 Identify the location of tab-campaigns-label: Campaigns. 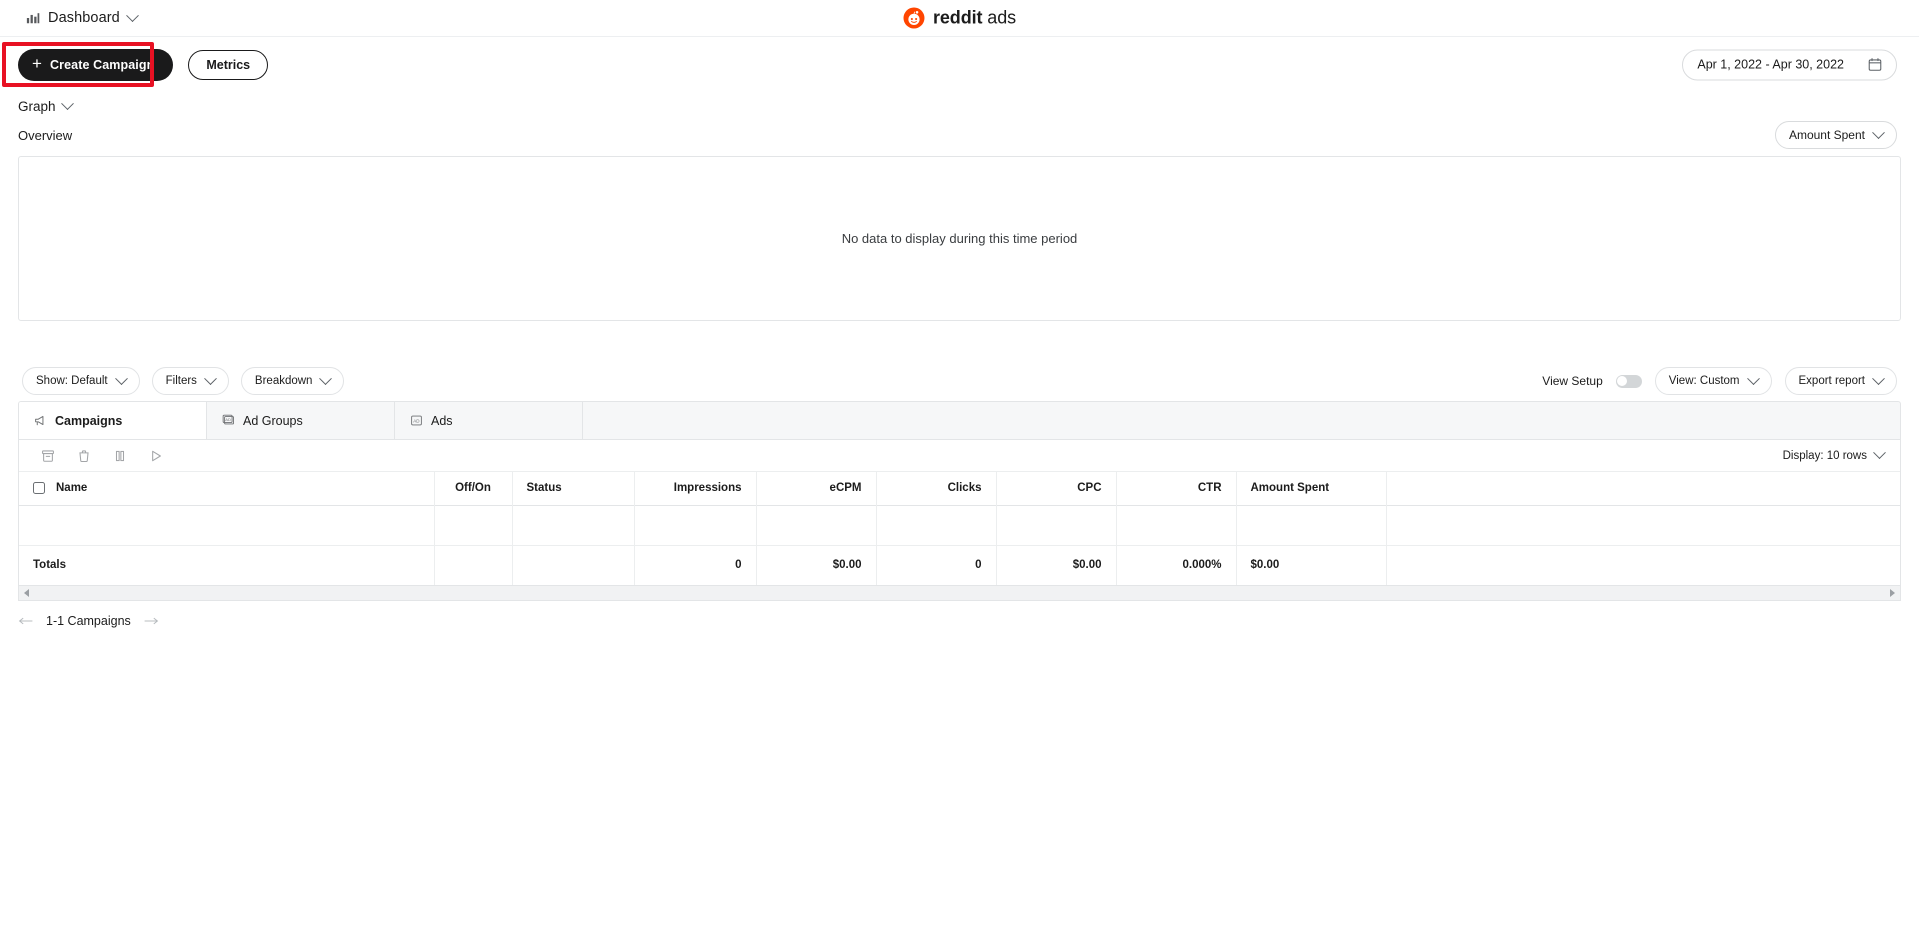
(89, 420).